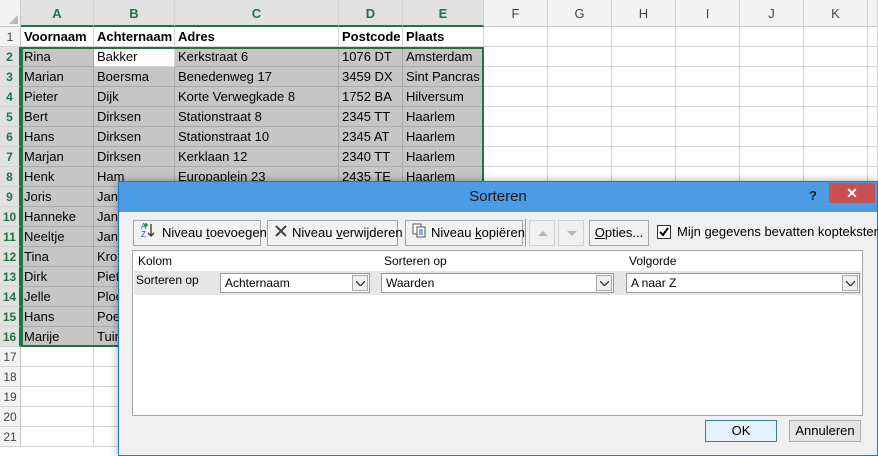  Describe the element at coordinates (57, 13) in the screenshot. I see `column-header-a: A` at that location.